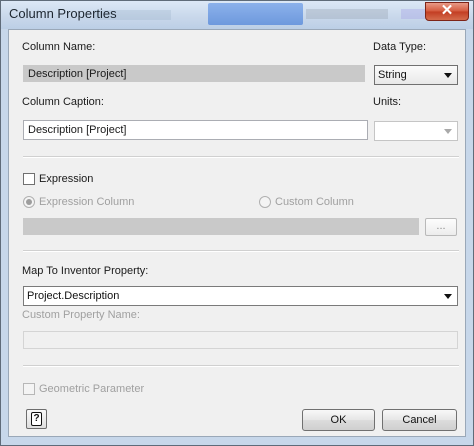  What do you see at coordinates (314, 202) in the screenshot?
I see `custom-column-label: Custom Column` at bounding box center [314, 202].